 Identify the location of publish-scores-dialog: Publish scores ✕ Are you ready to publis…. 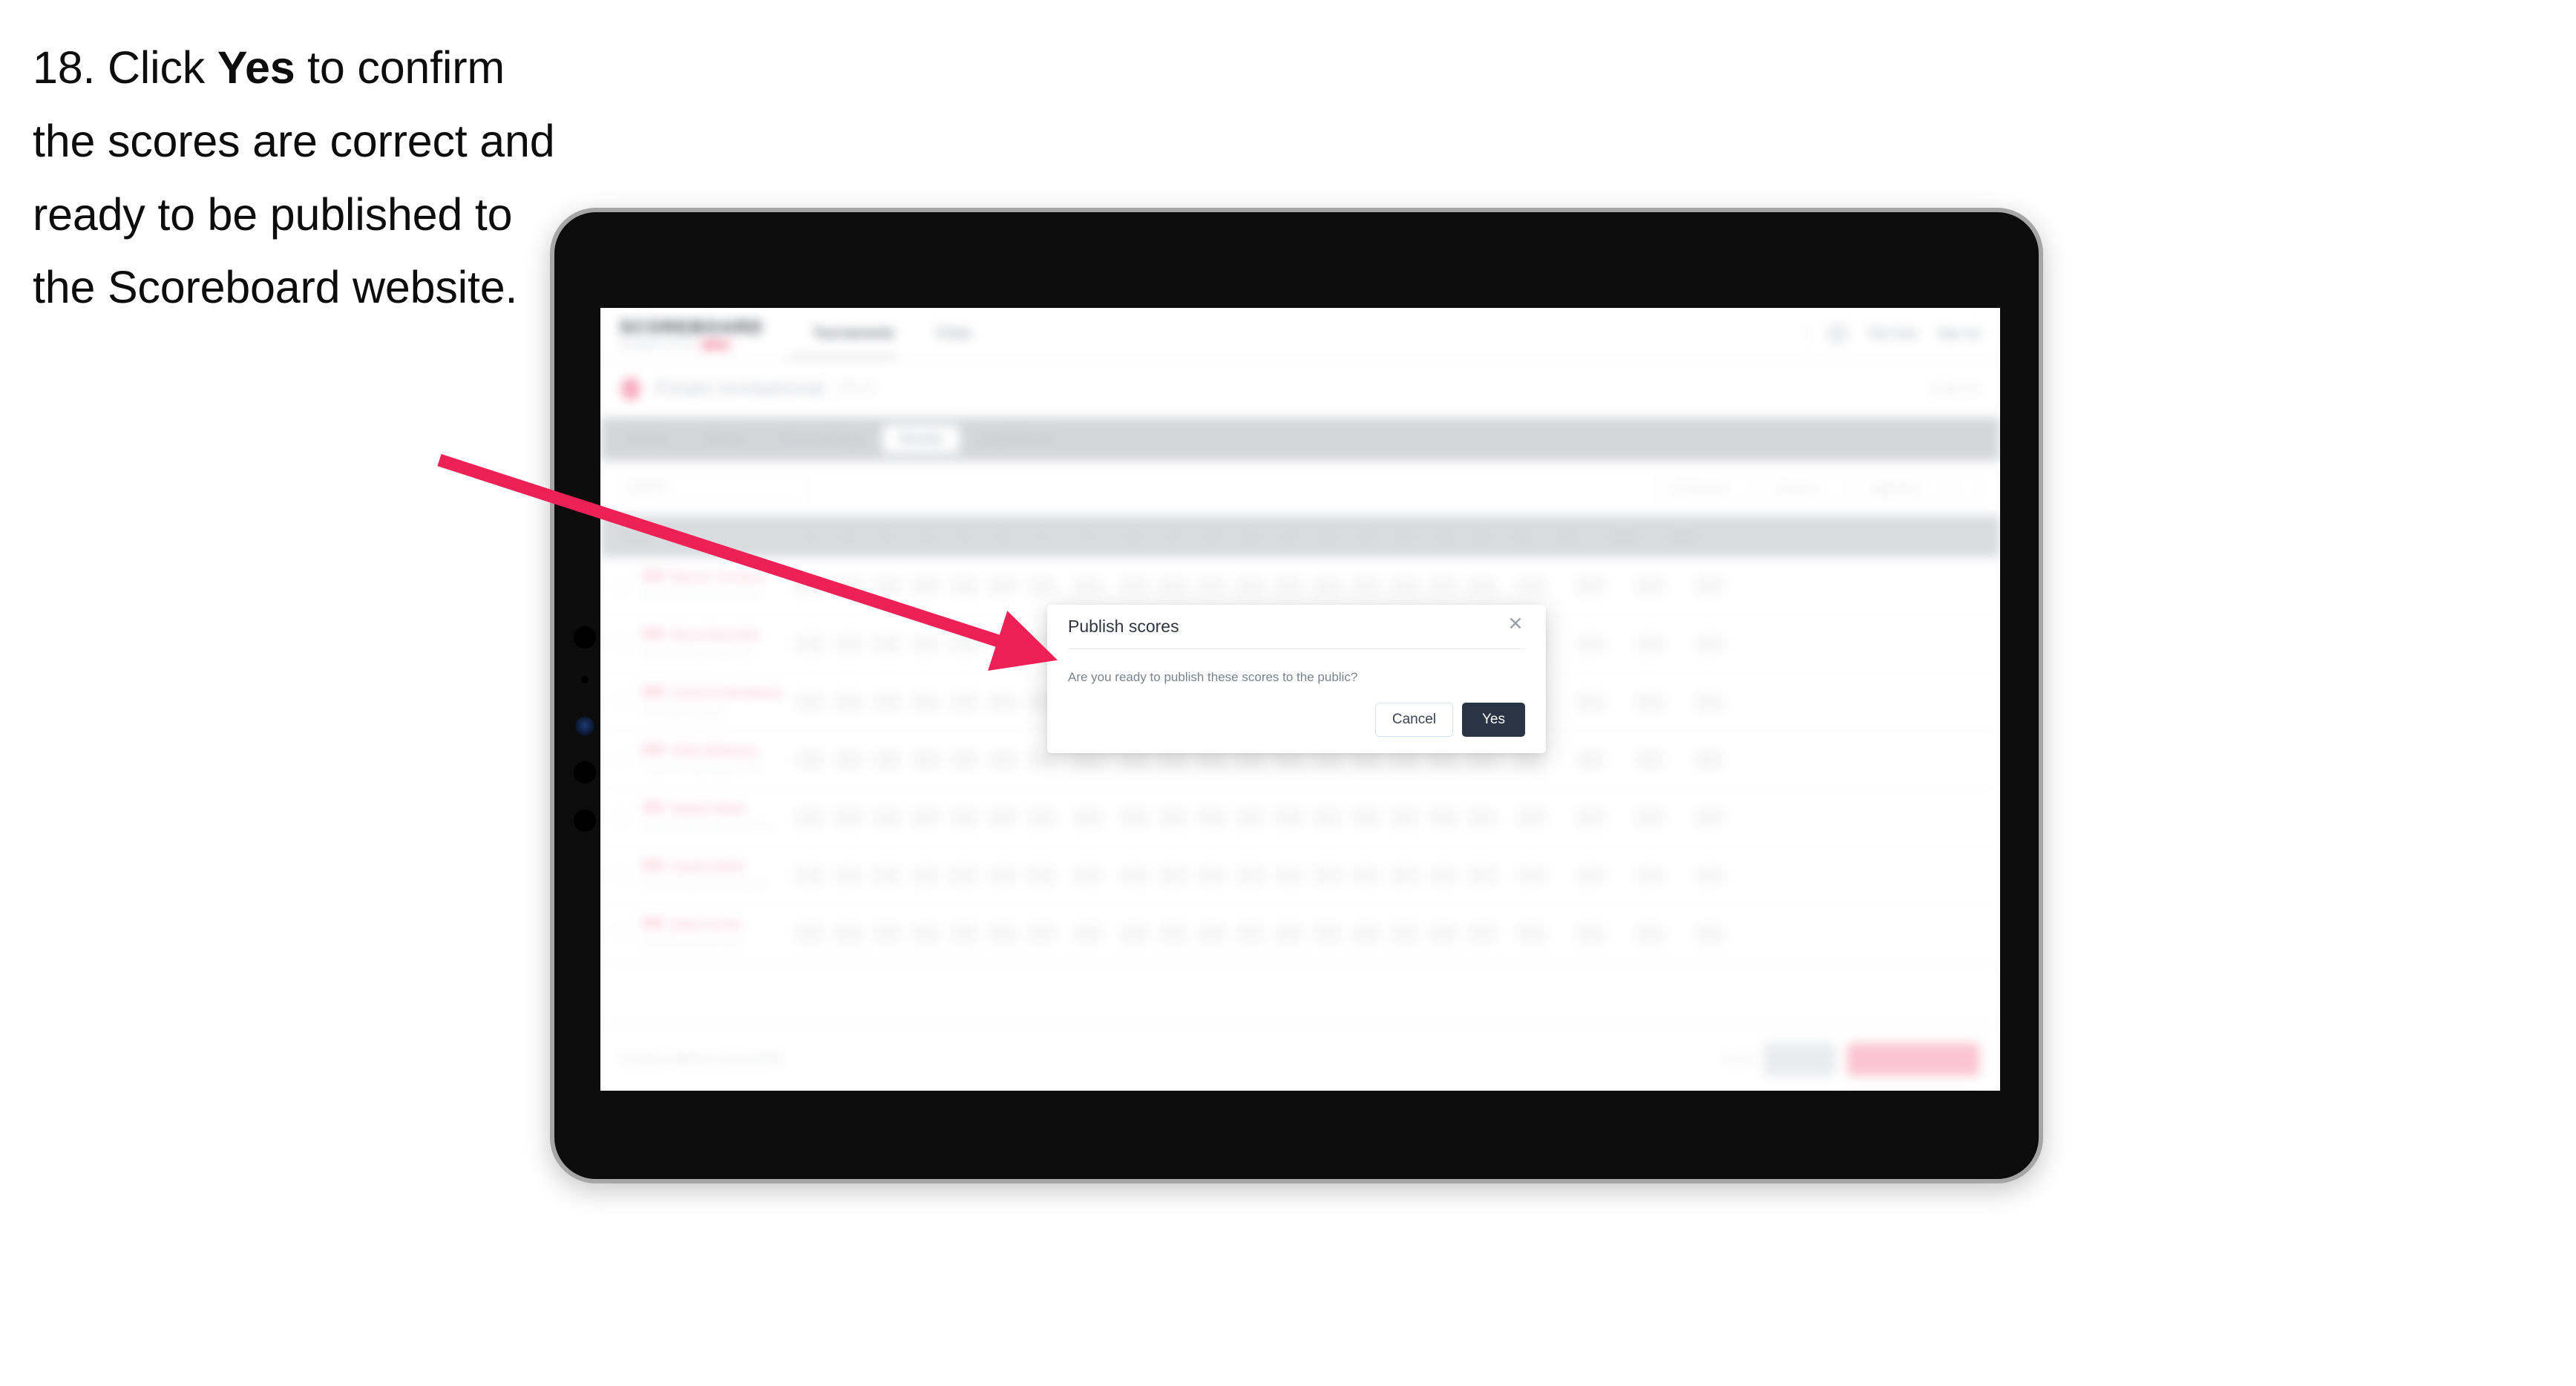
(1296, 679).